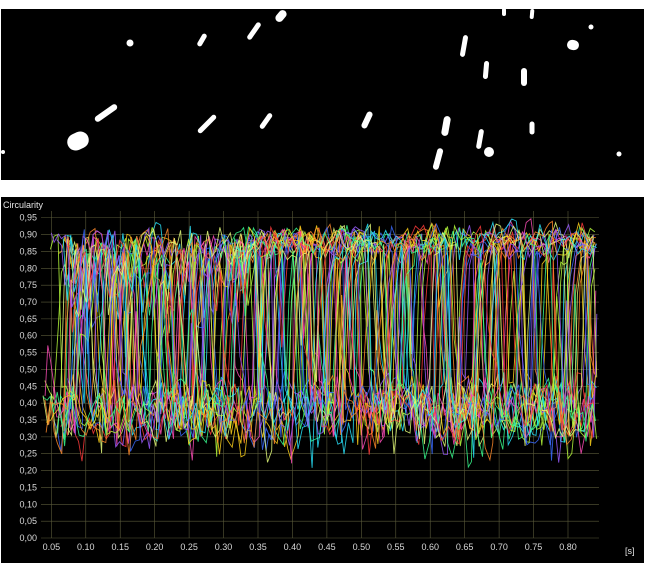 The width and height of the screenshot is (648, 568). What do you see at coordinates (396, 547) in the screenshot?
I see `x-tick-label: 0.55` at bounding box center [396, 547].